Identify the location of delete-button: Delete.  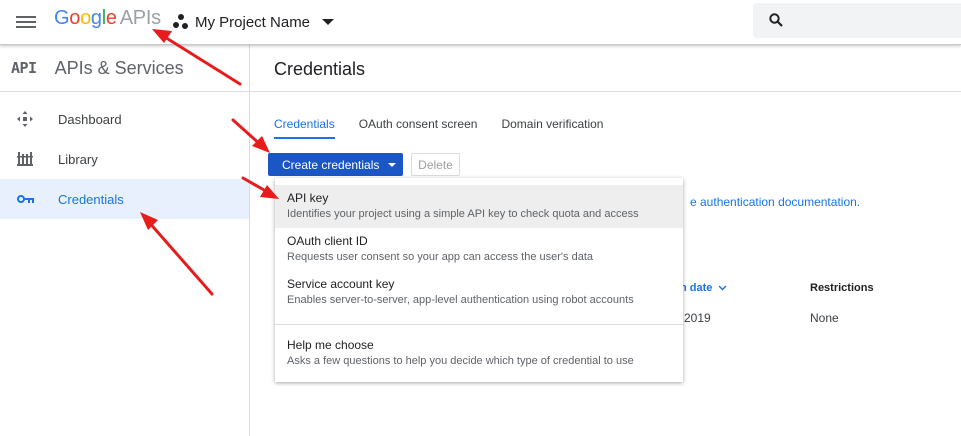
(435, 164).